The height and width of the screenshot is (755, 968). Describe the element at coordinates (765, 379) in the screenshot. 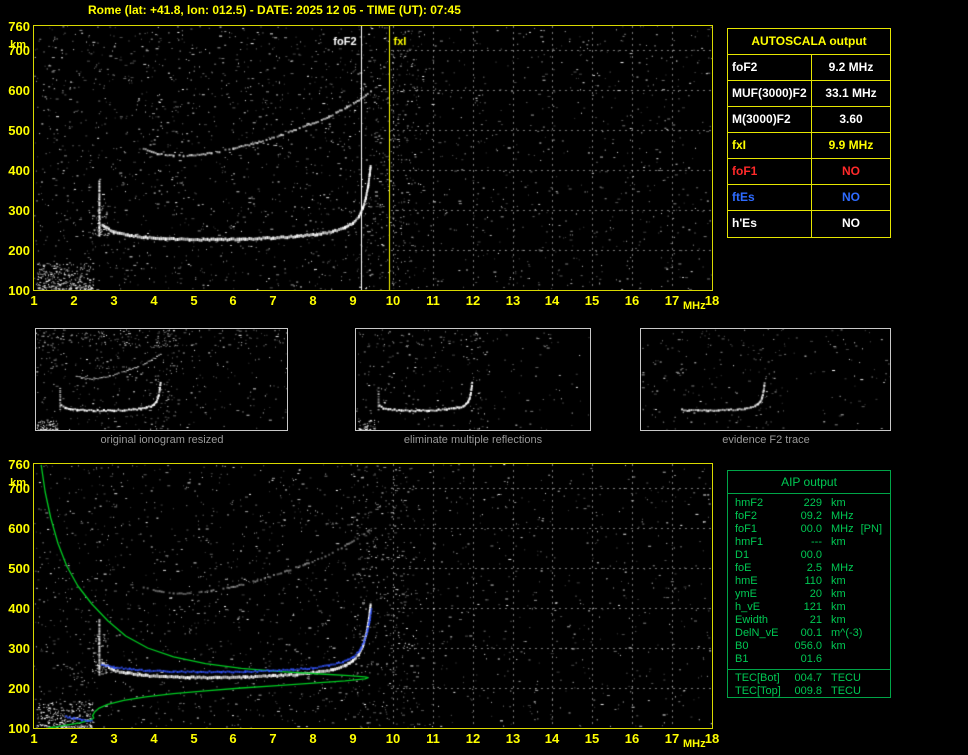

I see `thumbnail-f2-canvas` at that location.